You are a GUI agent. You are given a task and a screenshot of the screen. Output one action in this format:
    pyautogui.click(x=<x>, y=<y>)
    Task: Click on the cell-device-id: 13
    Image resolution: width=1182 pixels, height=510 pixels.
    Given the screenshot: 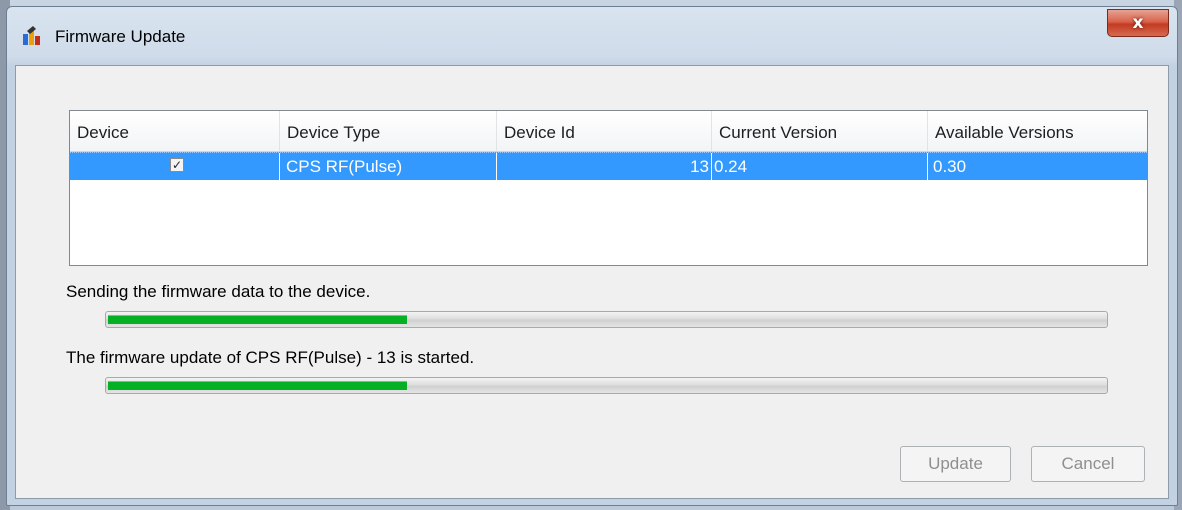 What is the action you would take?
    pyautogui.click(x=604, y=166)
    